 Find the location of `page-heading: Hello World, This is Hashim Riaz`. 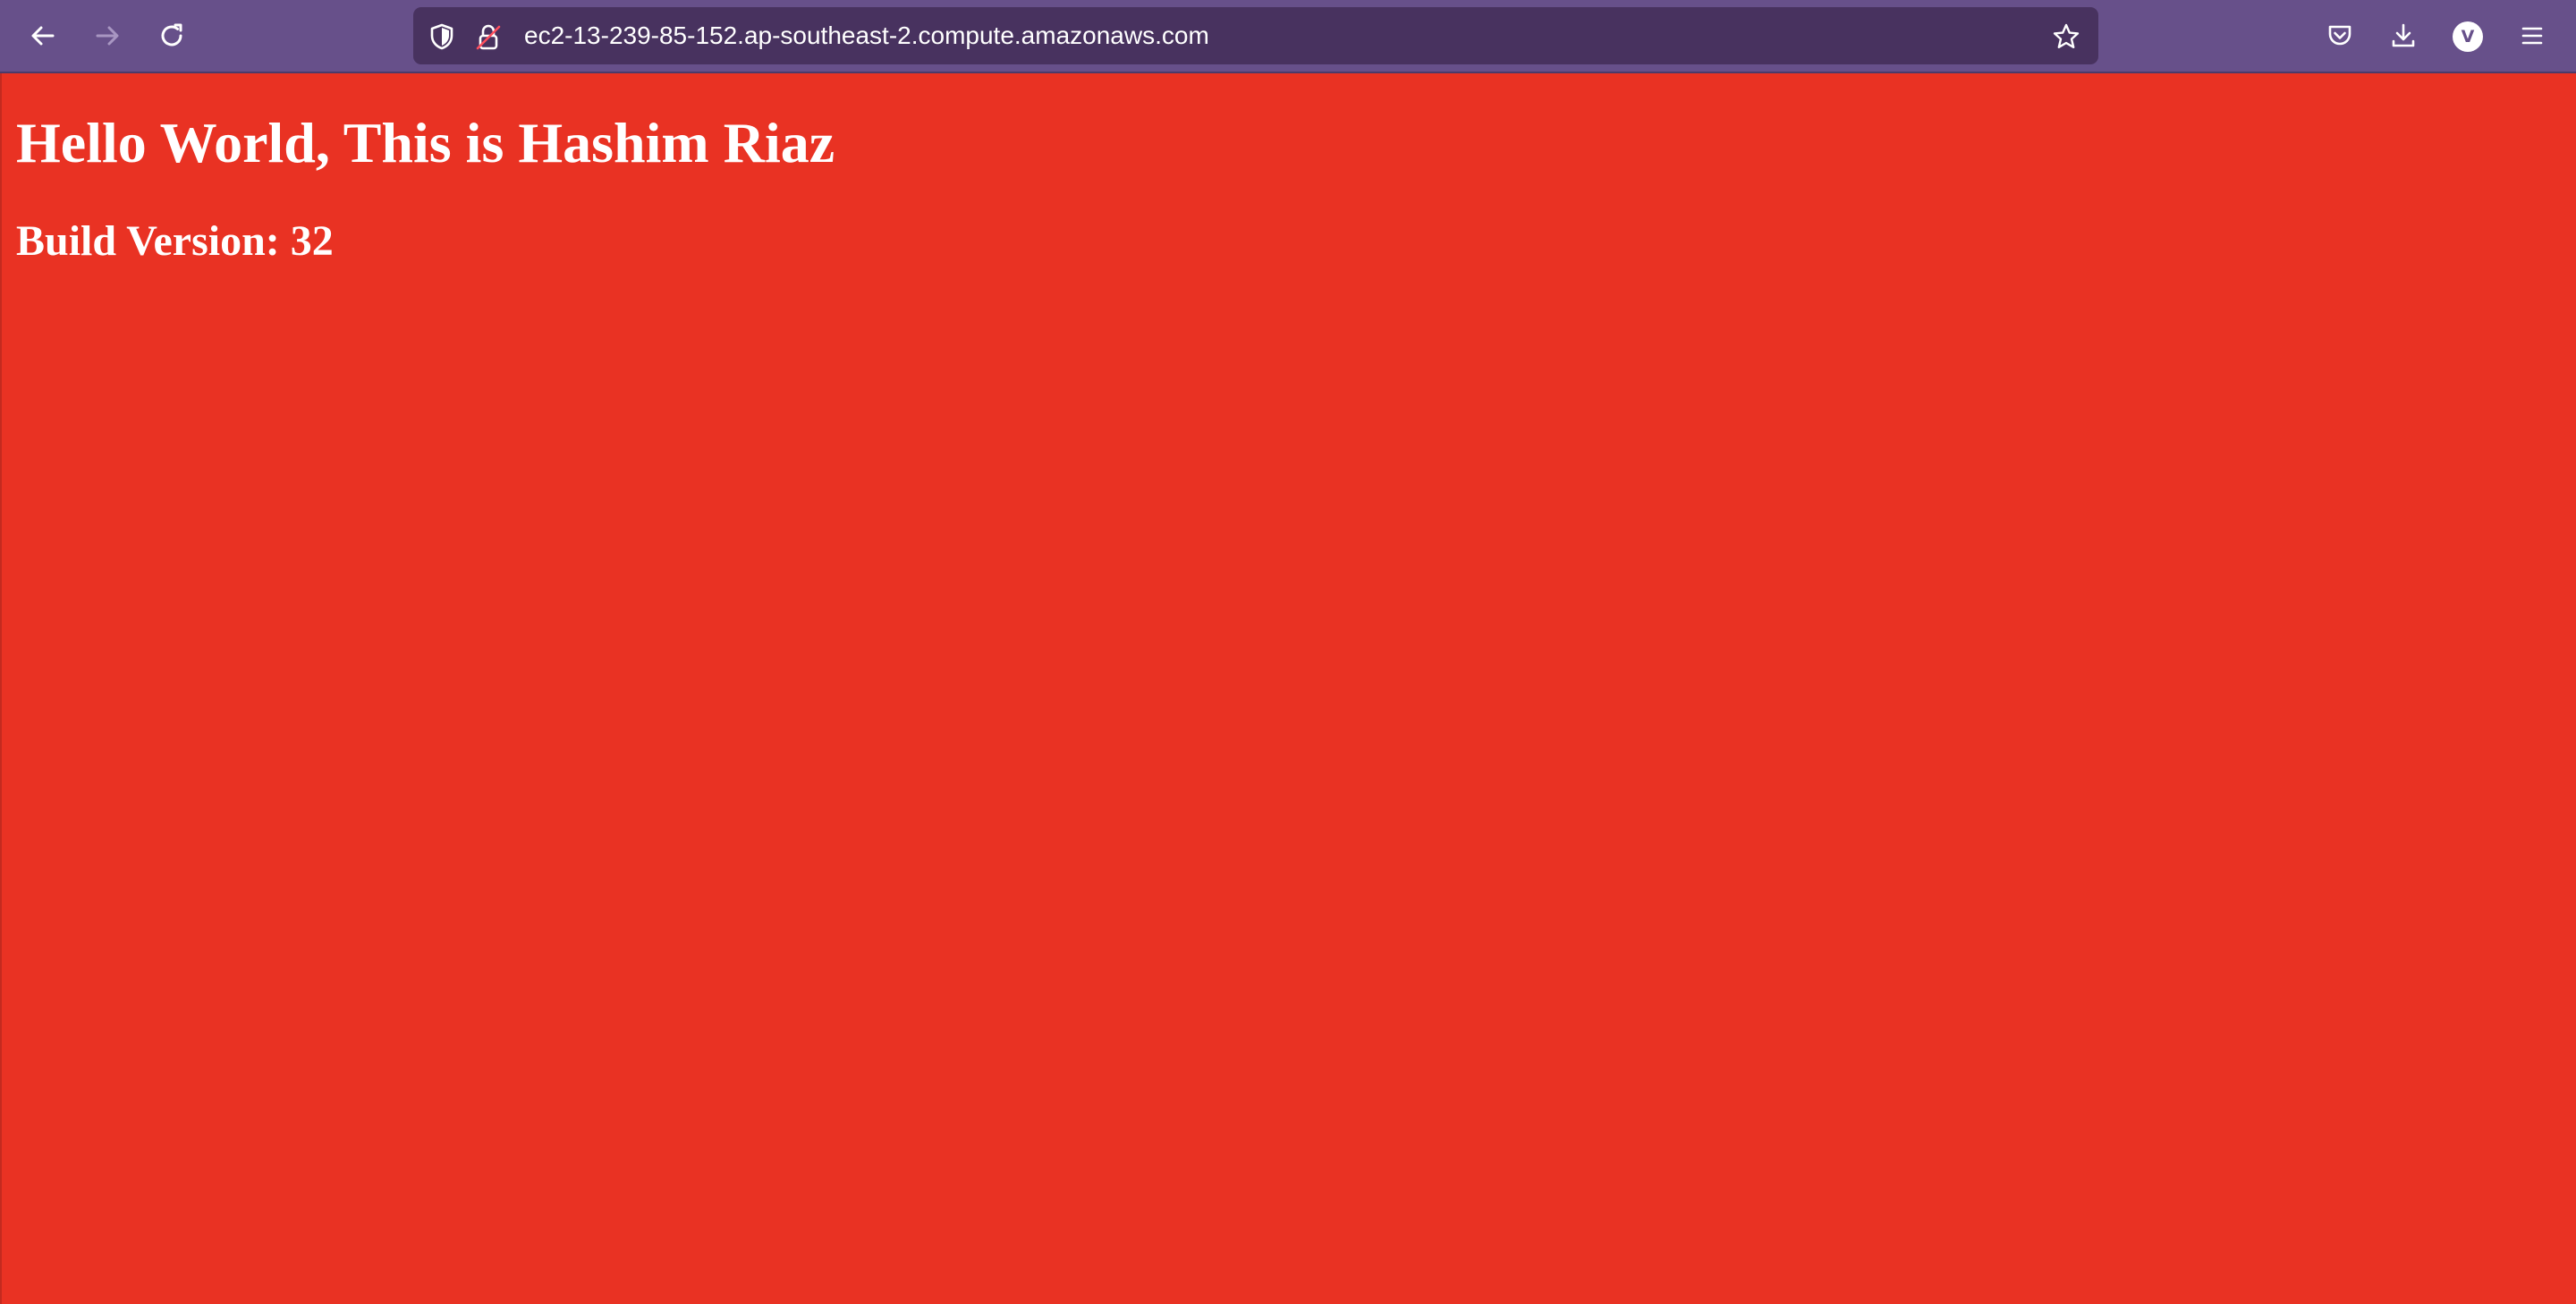

page-heading: Hello World, This is Hashim Riaz is located at coordinates (425, 142).